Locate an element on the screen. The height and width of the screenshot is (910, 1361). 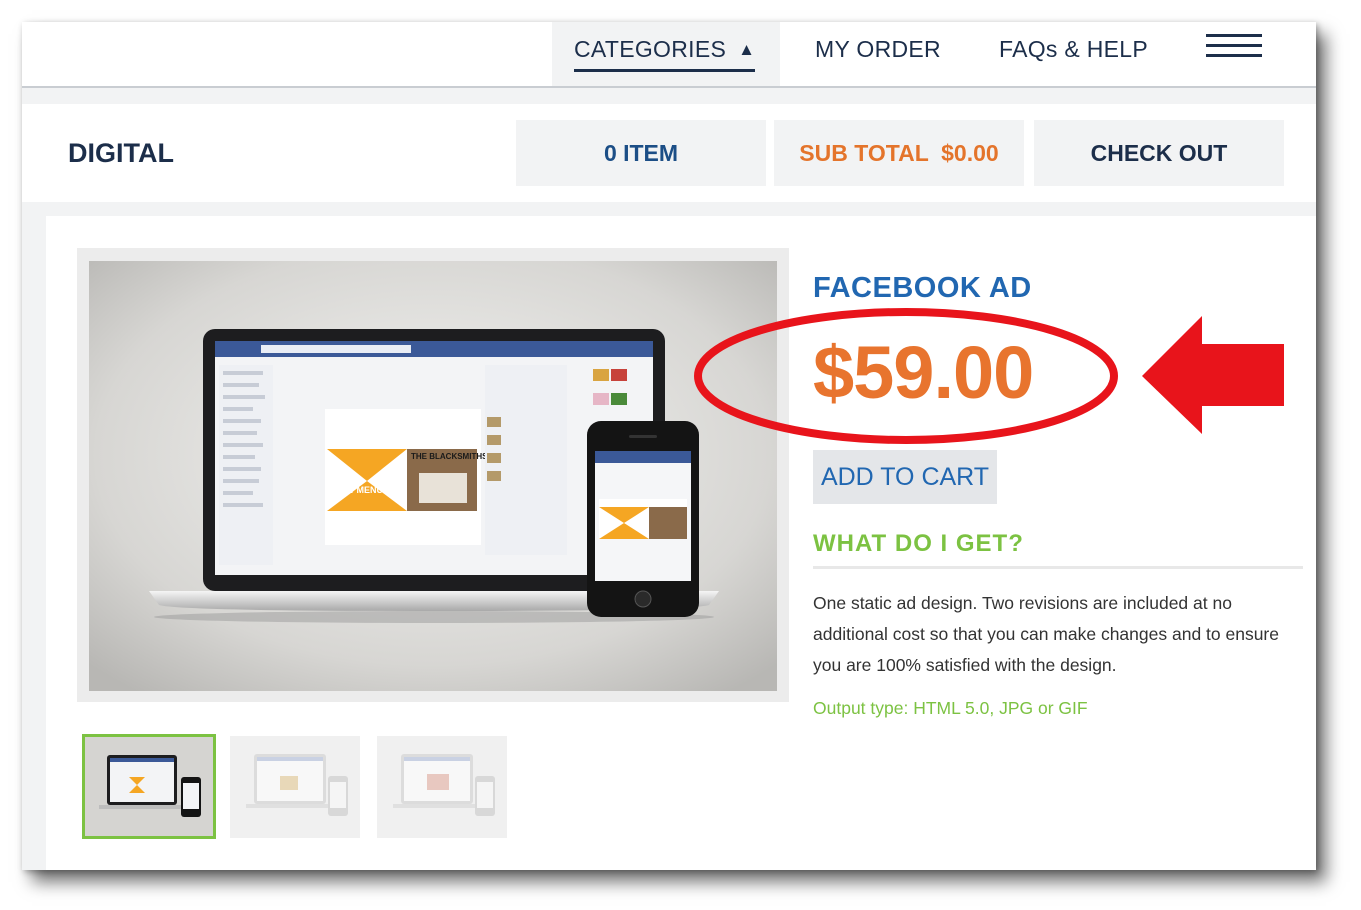
add-to-cart-button: ADD TO CART is located at coordinates (905, 477).